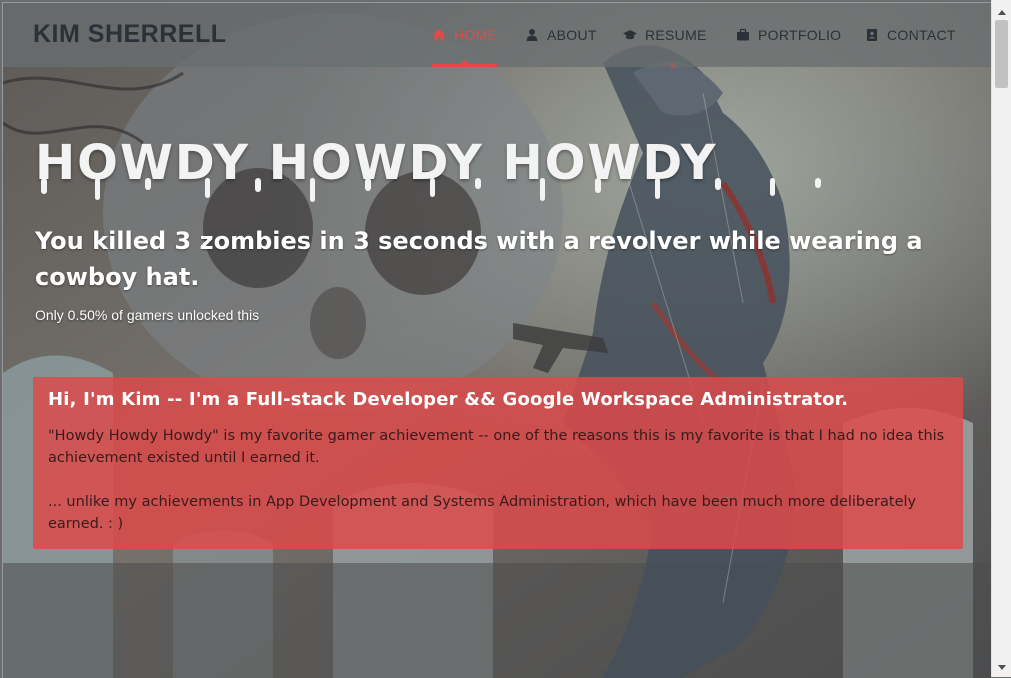  What do you see at coordinates (743, 35) in the screenshot?
I see `briefcase-icon` at bounding box center [743, 35].